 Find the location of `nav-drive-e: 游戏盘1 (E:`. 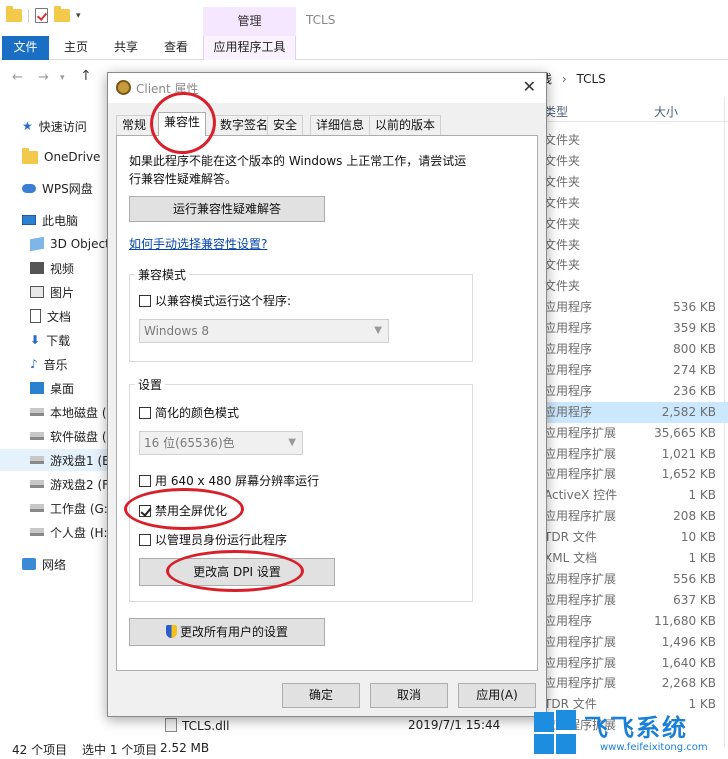

nav-drive-e: 游戏盘1 (E: is located at coordinates (57, 460).